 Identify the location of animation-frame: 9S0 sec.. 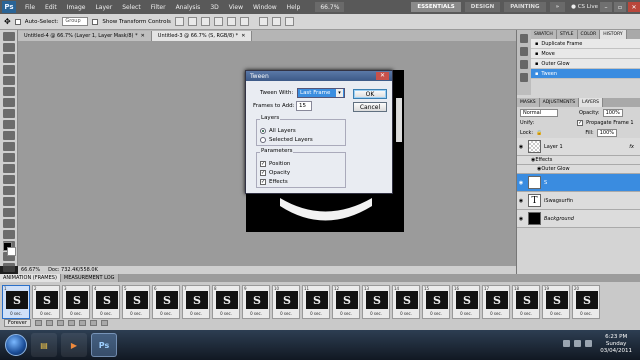
(256, 302).